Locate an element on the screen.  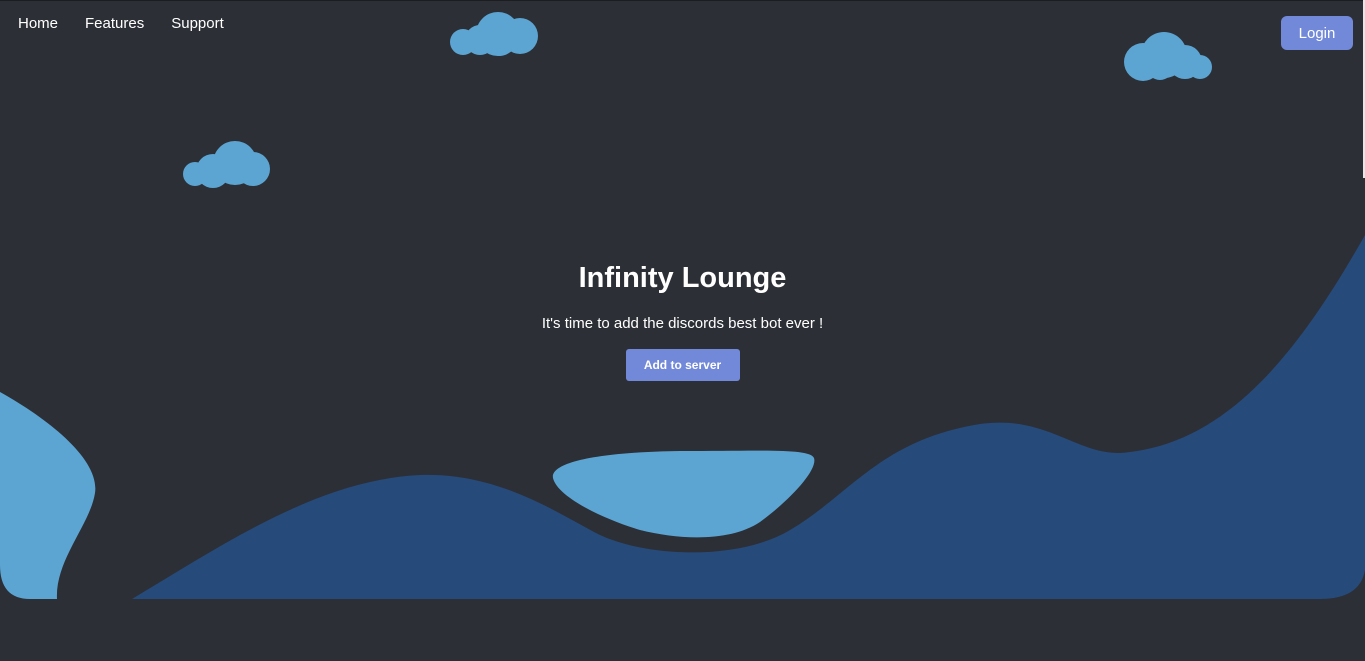
add-to-server-button: Add to server is located at coordinates (682, 365).